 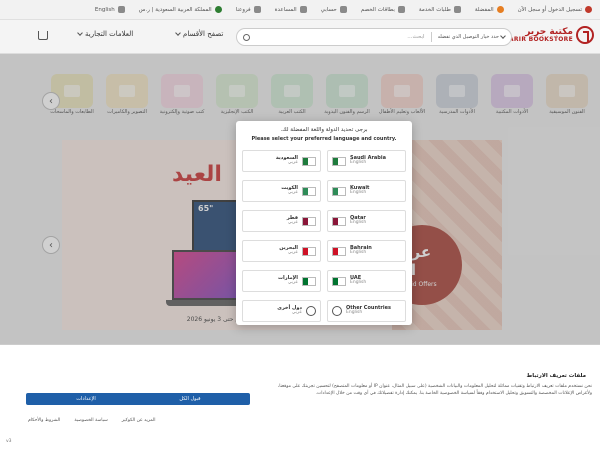 I want to click on accept-all-button: قبول الكل, so click(x=190, y=399).